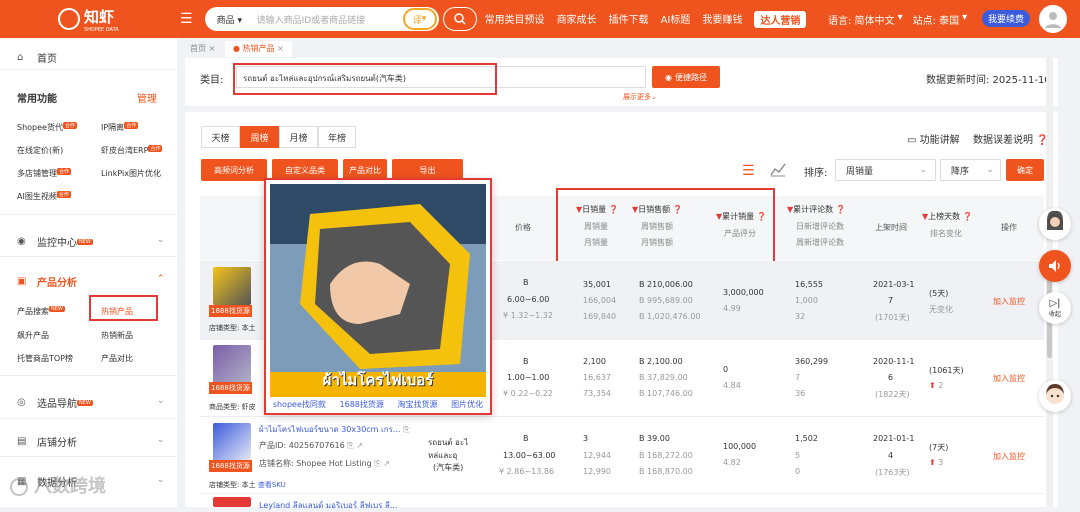 This screenshot has width=1080, height=512. What do you see at coordinates (912, 140) in the screenshot?
I see `video-icon: ▭` at bounding box center [912, 140].